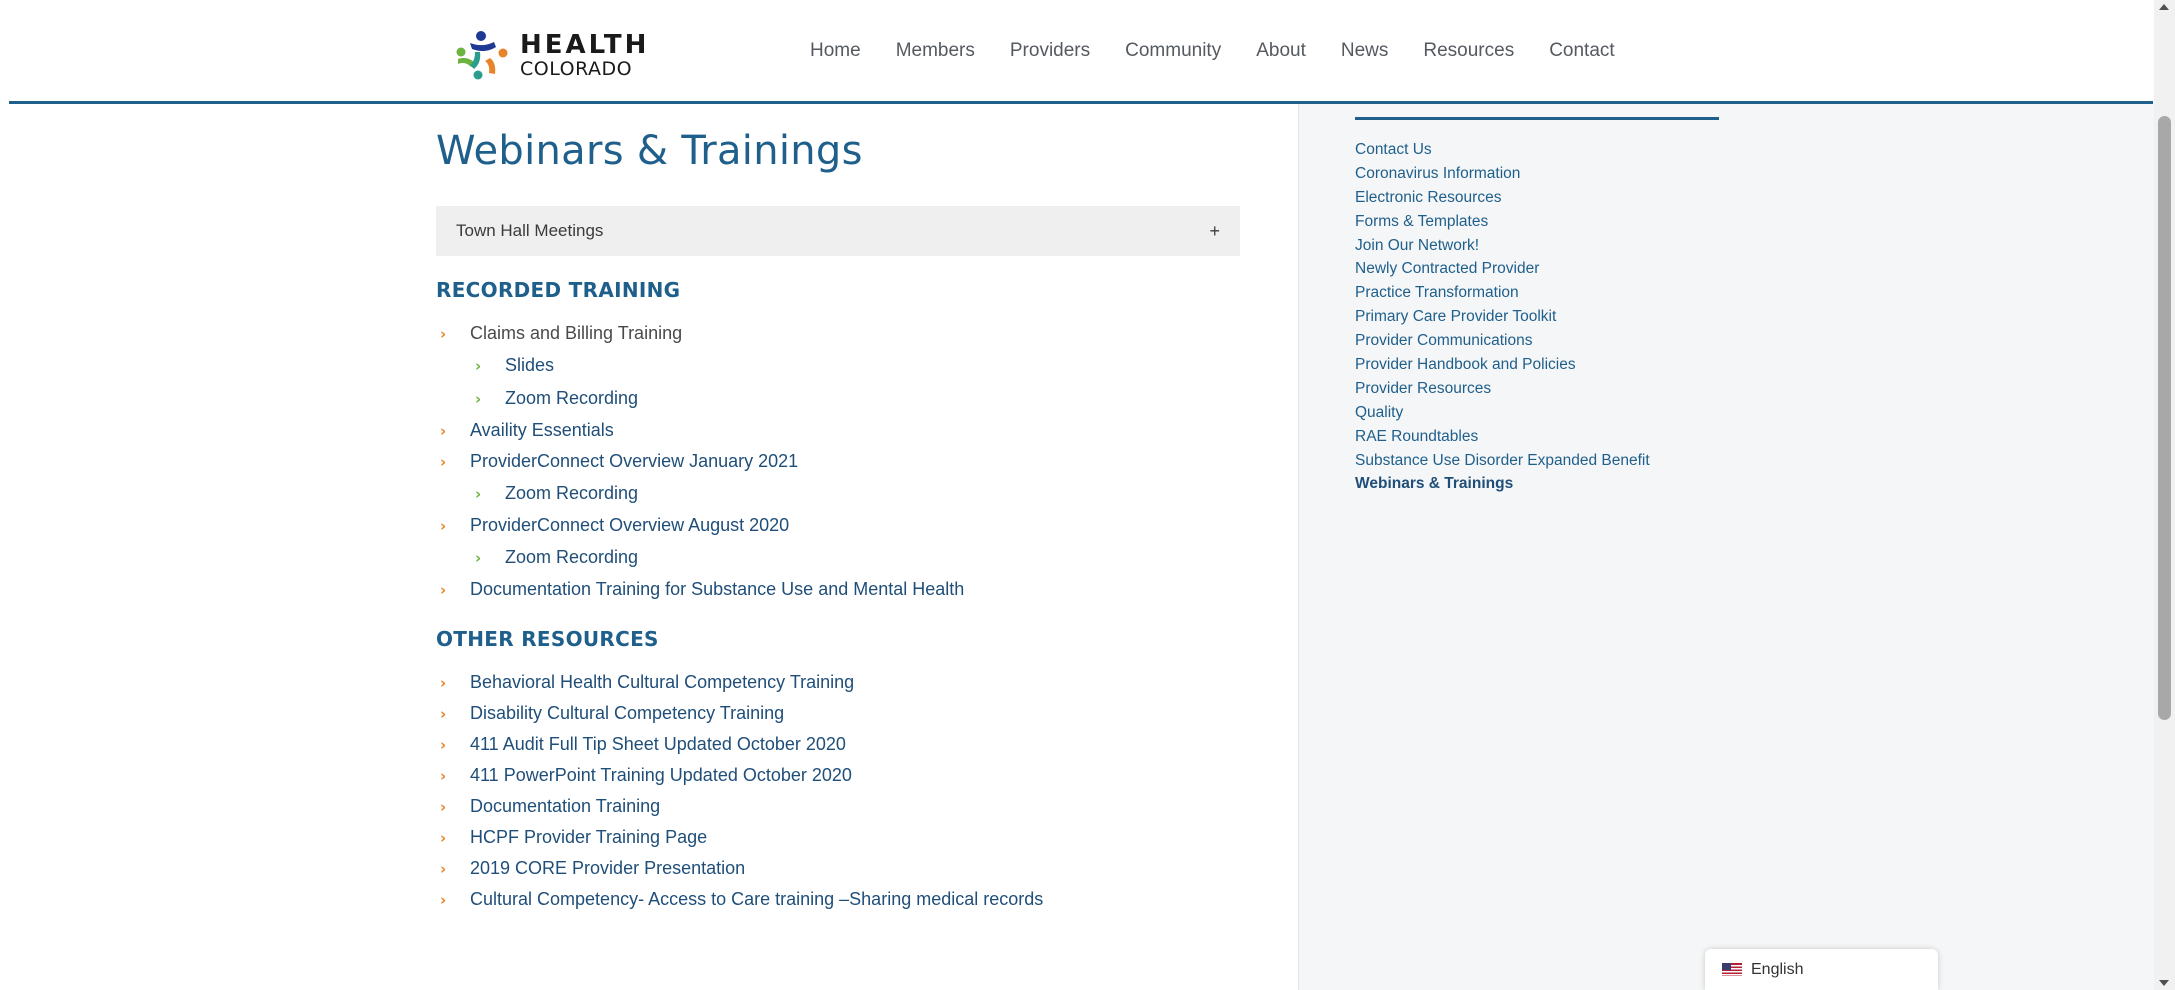 The image size is (2175, 990). I want to click on nav-contact: Contact, so click(1581, 51).